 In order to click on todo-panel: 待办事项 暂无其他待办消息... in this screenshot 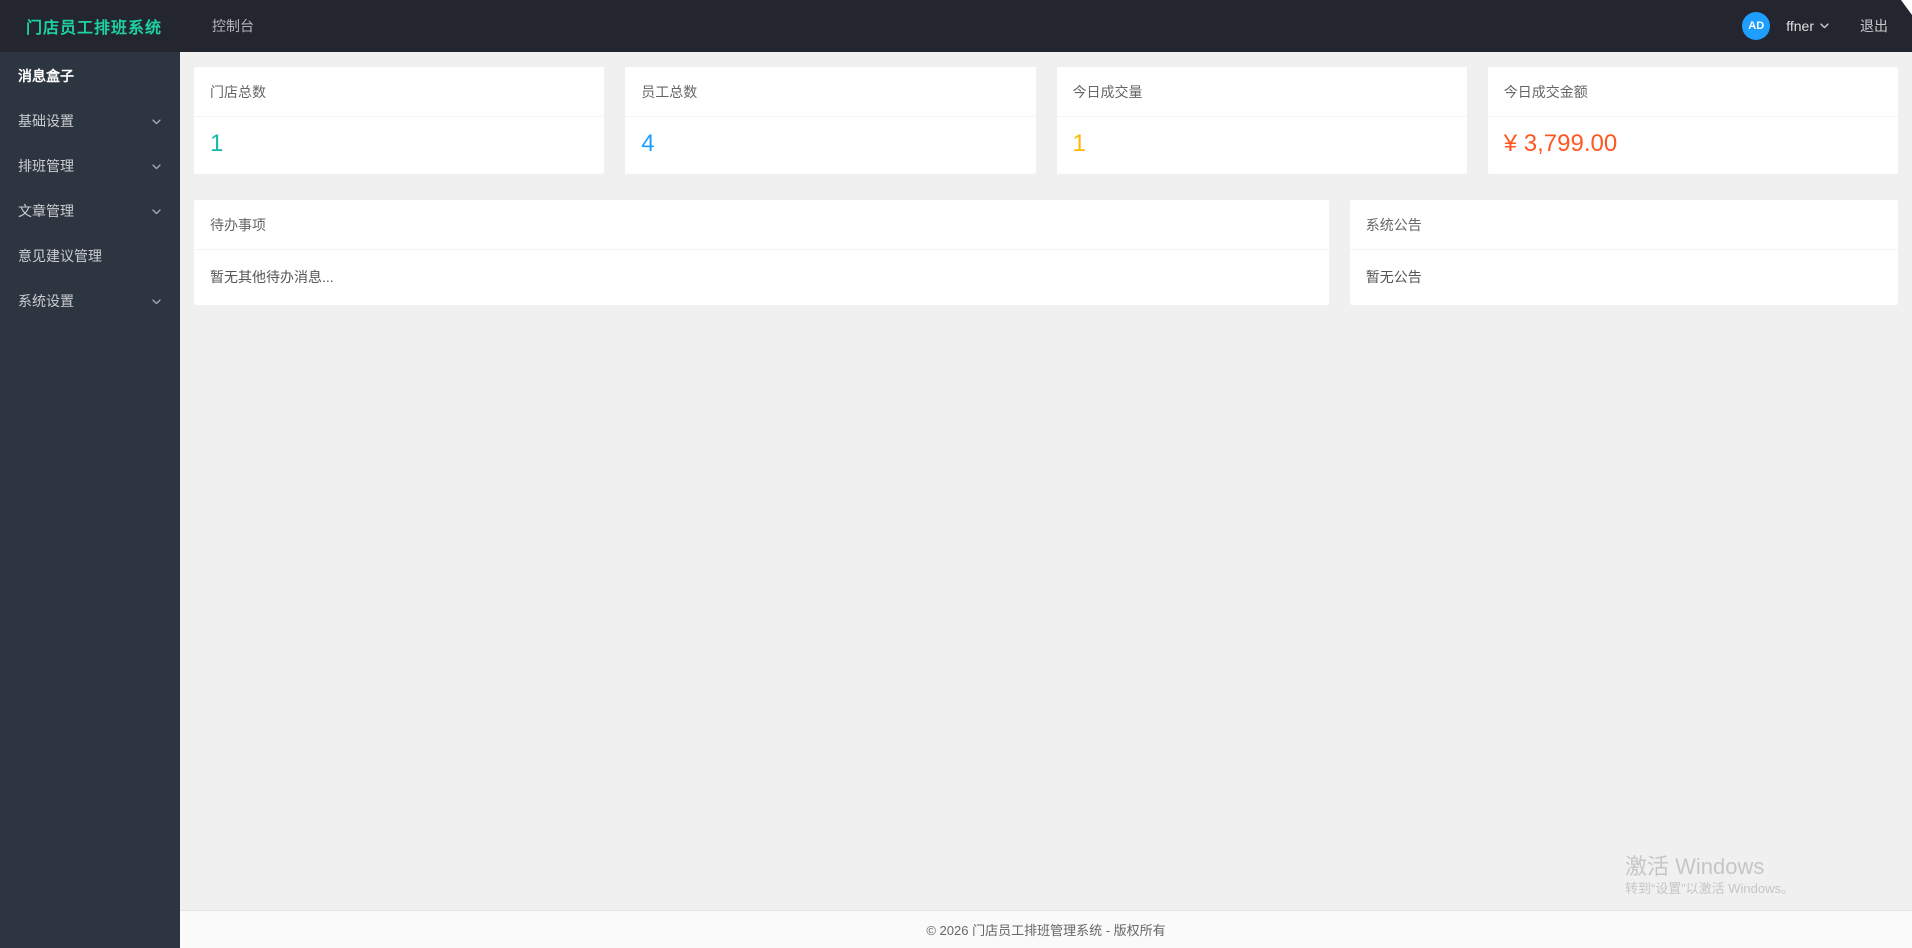, I will do `click(761, 252)`.